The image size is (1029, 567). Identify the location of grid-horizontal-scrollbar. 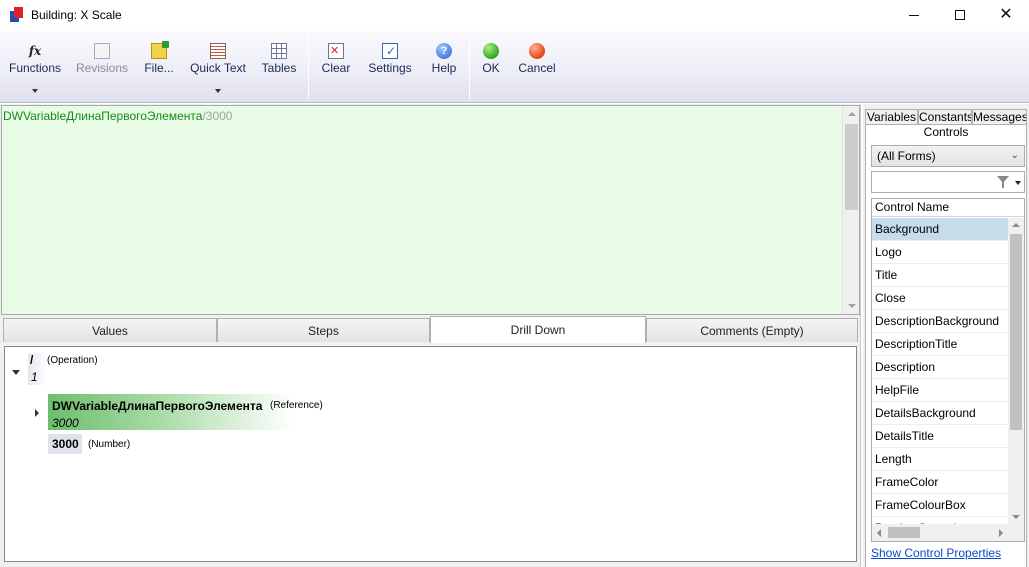
(948, 532).